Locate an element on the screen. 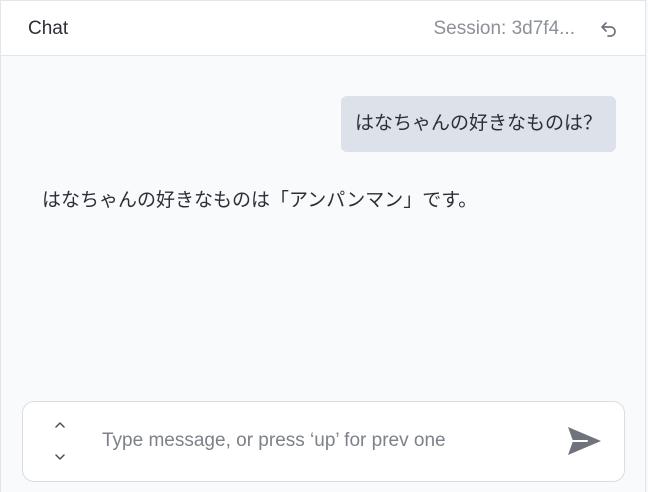  history-navigation is located at coordinates (60, 442).